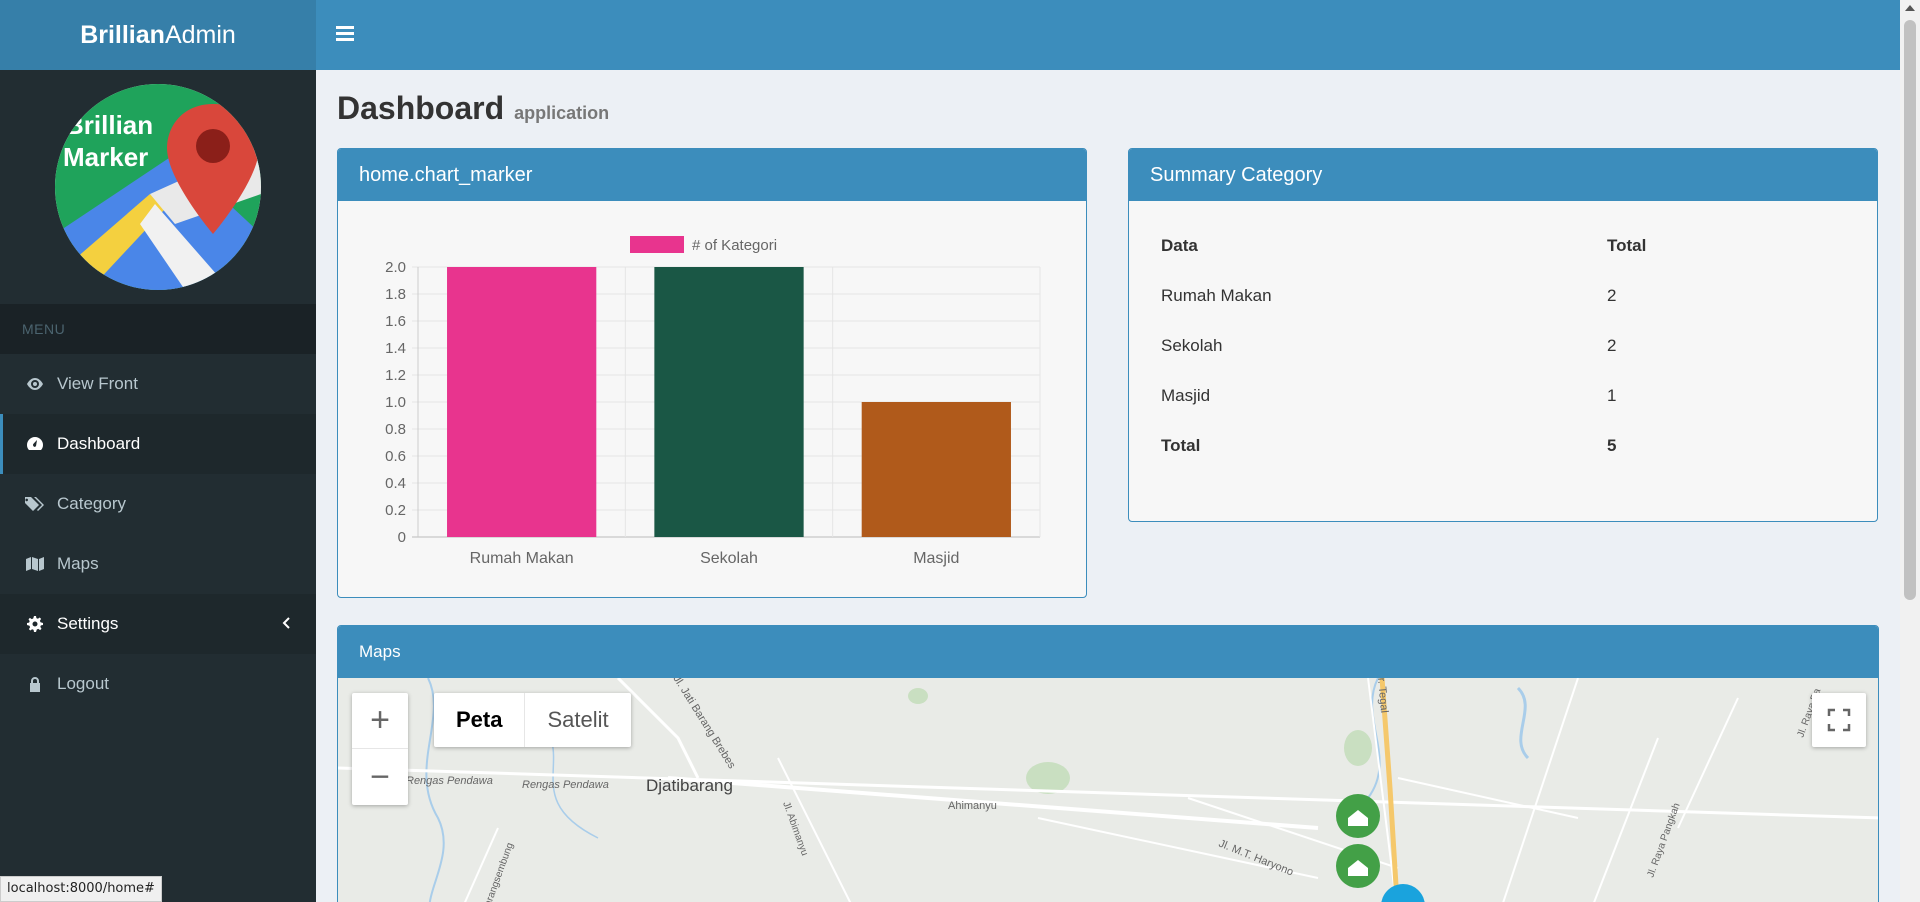 Image resolution: width=1920 pixels, height=902 pixels. Describe the element at coordinates (35, 684) in the screenshot. I see `lock-icon` at that location.